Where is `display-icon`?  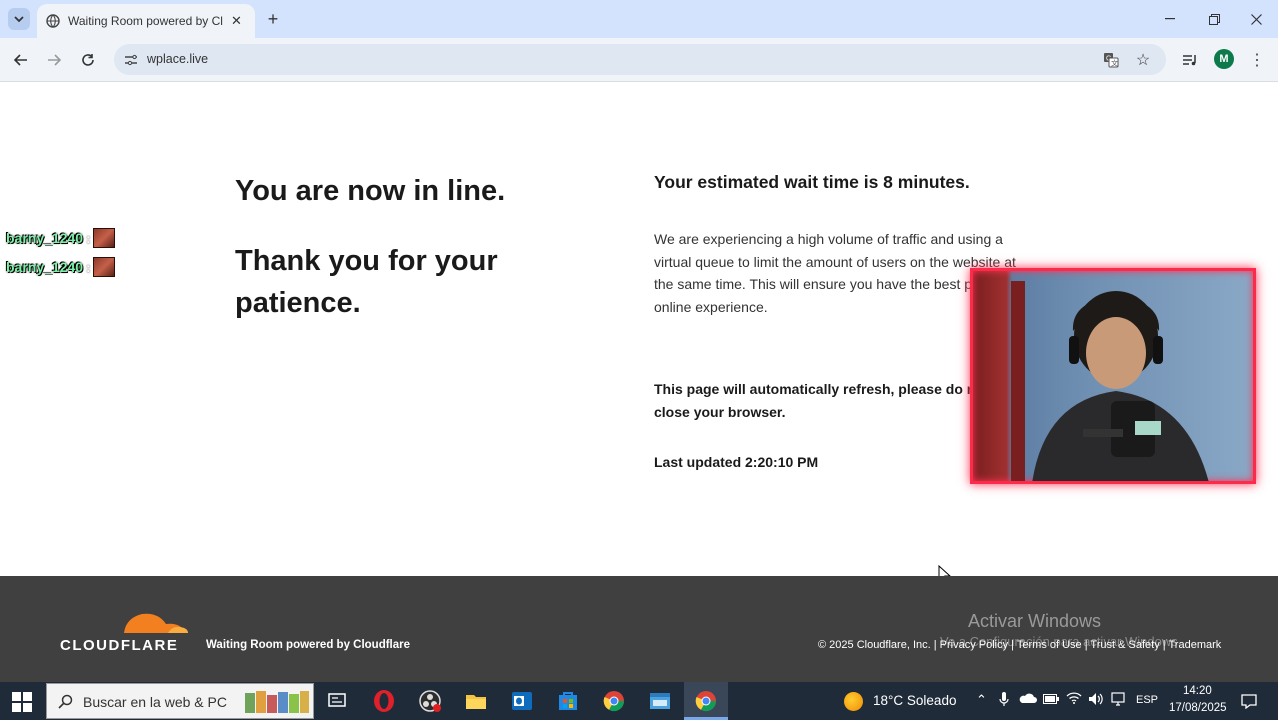
display-icon is located at coordinates (1118, 700).